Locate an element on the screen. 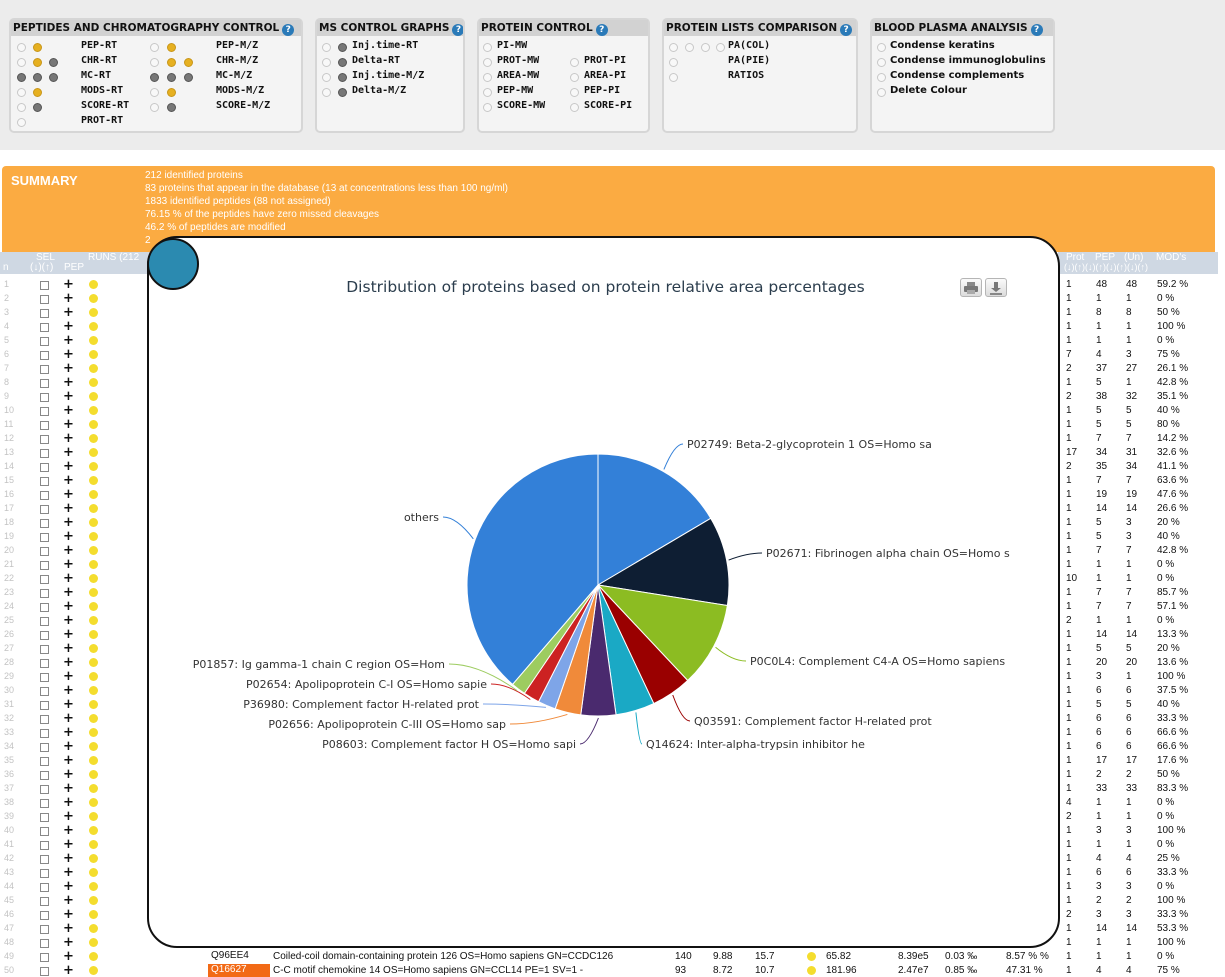 Image resolution: width=1225 pixels, height=977 pixels. pep-option-pep-mz: PEP-M/Z is located at coordinates (237, 45).